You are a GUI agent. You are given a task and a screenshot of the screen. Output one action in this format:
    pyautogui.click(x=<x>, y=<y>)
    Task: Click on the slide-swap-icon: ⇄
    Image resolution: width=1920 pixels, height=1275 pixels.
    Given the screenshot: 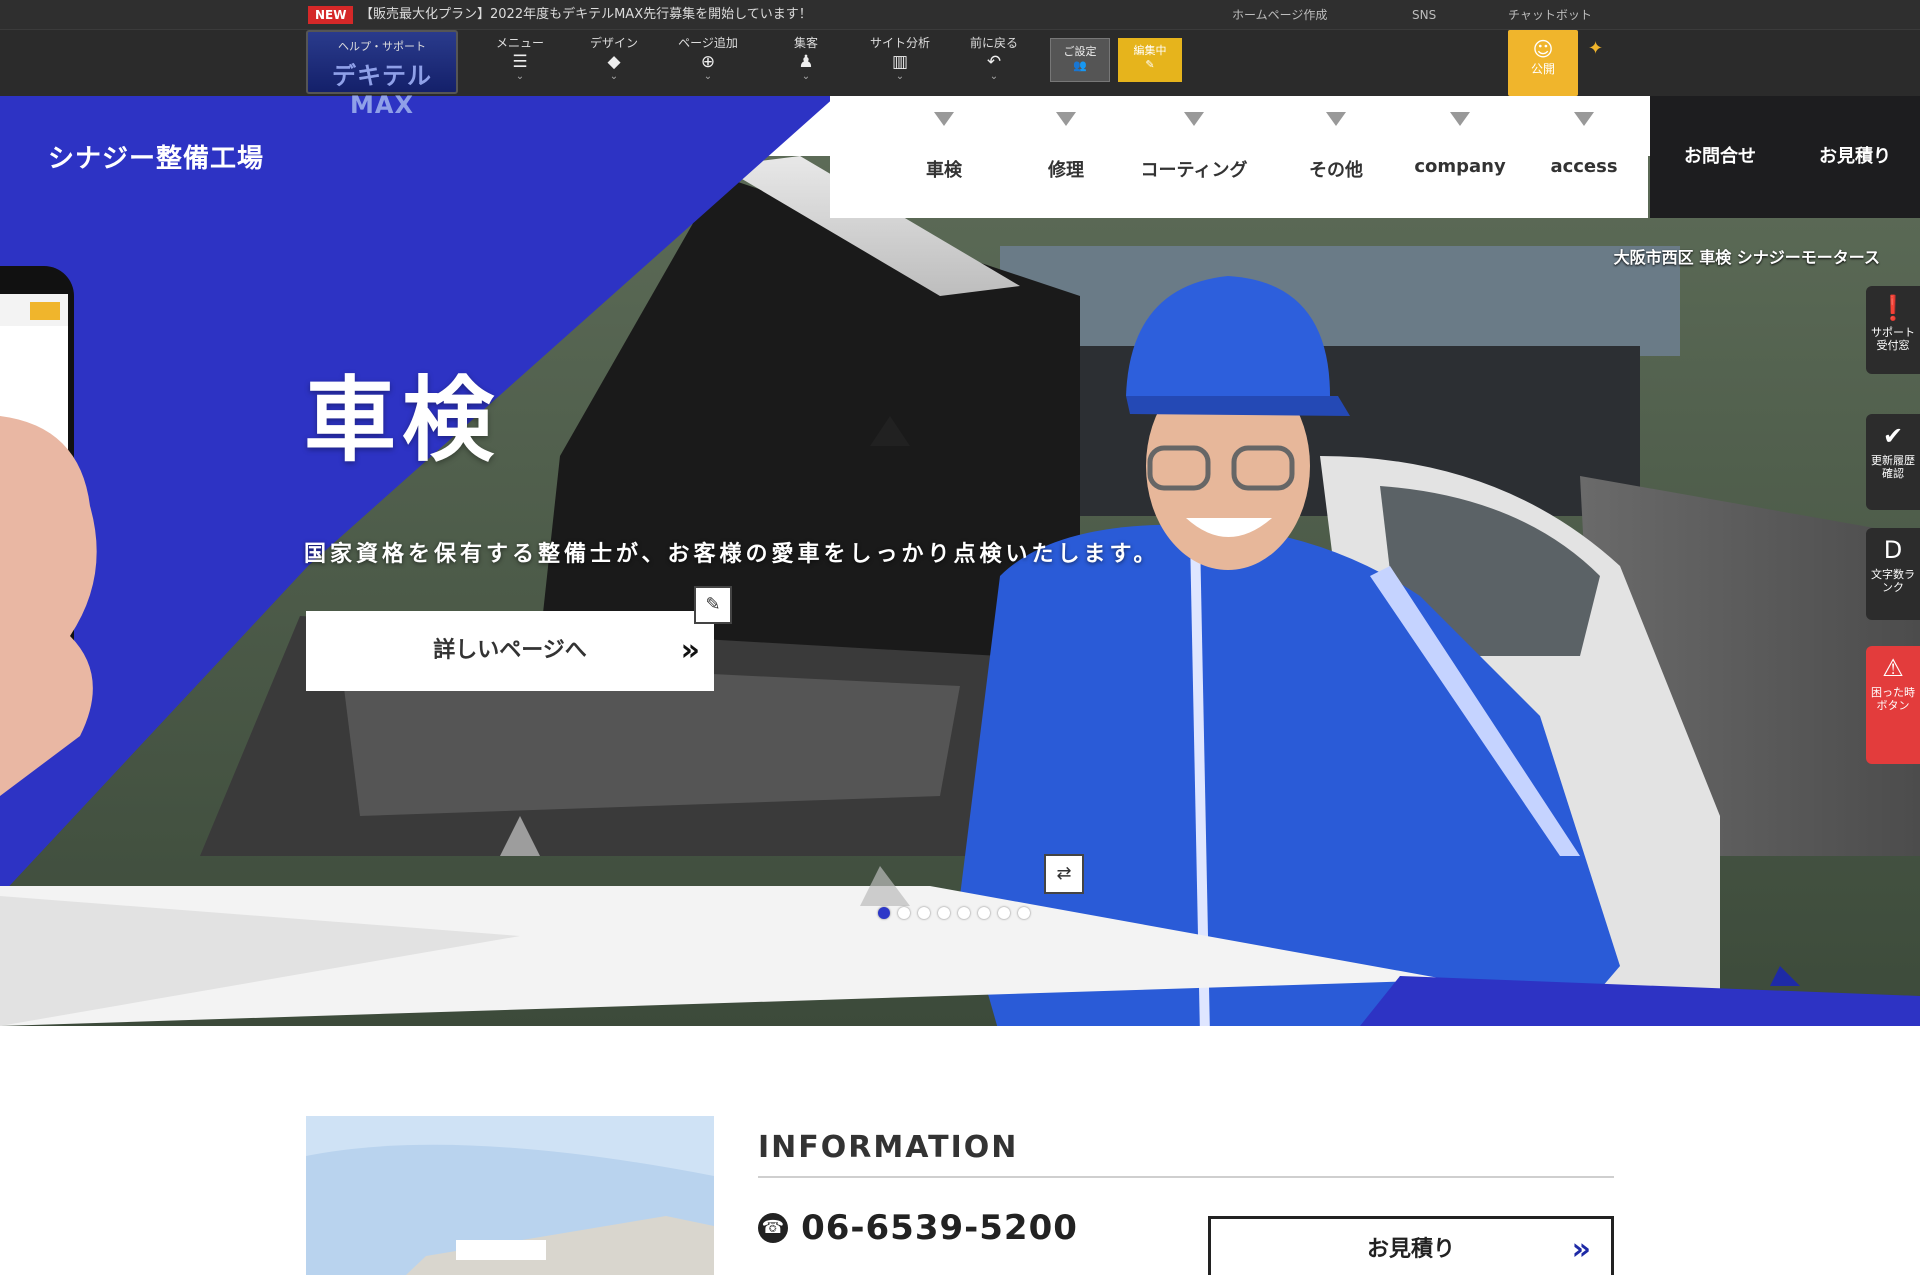 What is the action you would take?
    pyautogui.click(x=1064, y=874)
    